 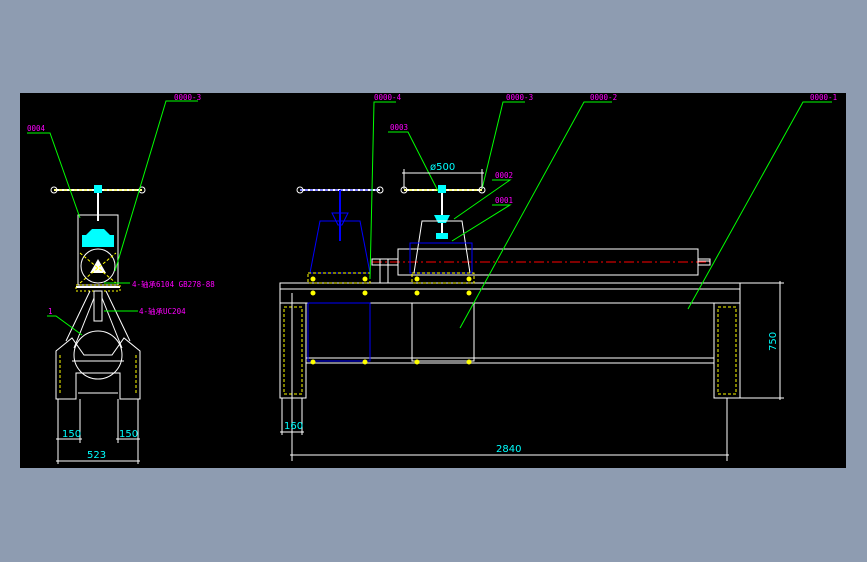 What do you see at coordinates (541, 266) in the screenshot?
I see `roller` at bounding box center [541, 266].